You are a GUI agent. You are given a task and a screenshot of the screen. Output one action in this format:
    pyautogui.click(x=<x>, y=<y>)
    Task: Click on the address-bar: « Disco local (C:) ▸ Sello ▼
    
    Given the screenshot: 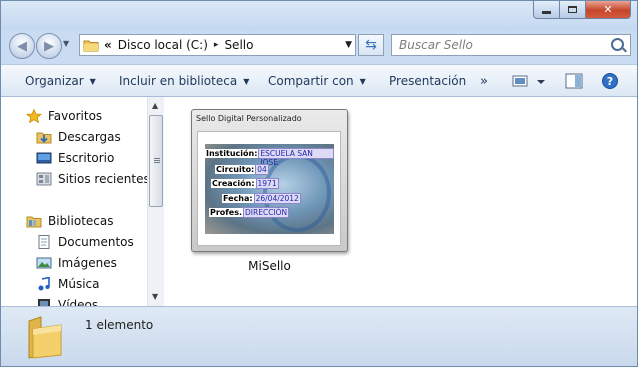 What is the action you would take?
    pyautogui.click(x=217, y=45)
    